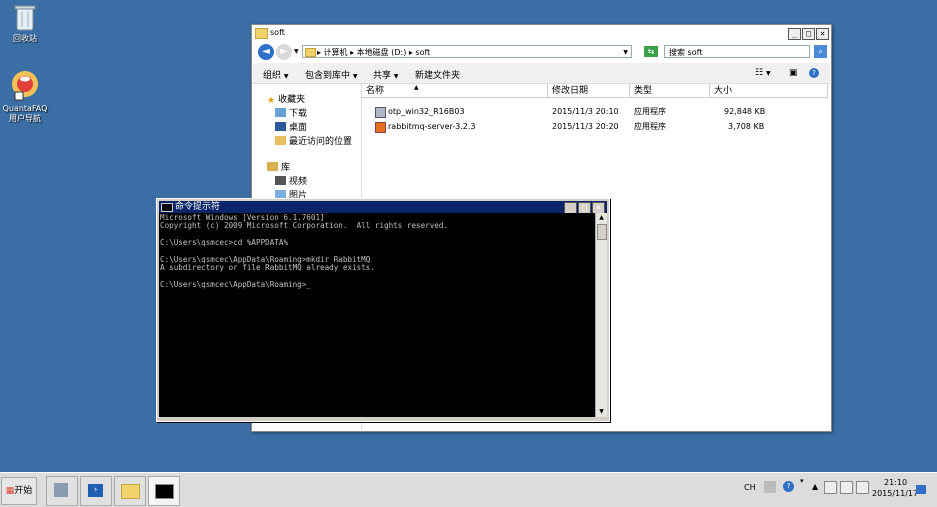 The height and width of the screenshot is (507, 937). I want to click on taskbar-powershell: ›, so click(96, 491).